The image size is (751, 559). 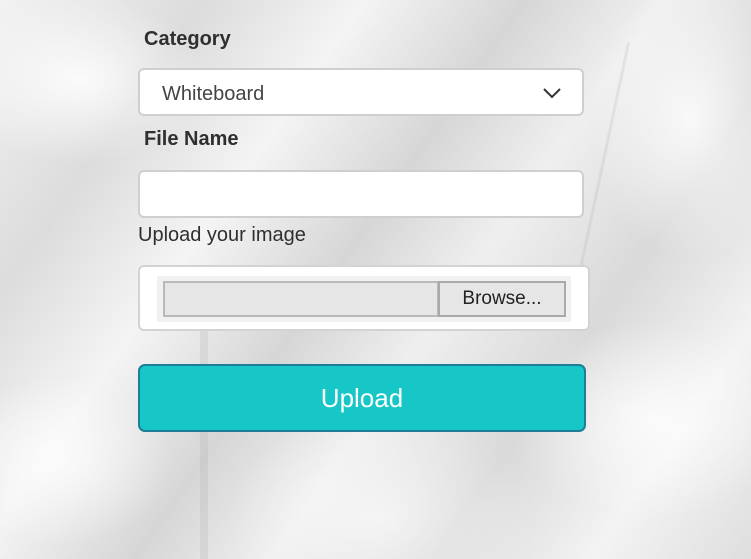 I want to click on filename-input, so click(x=361, y=194).